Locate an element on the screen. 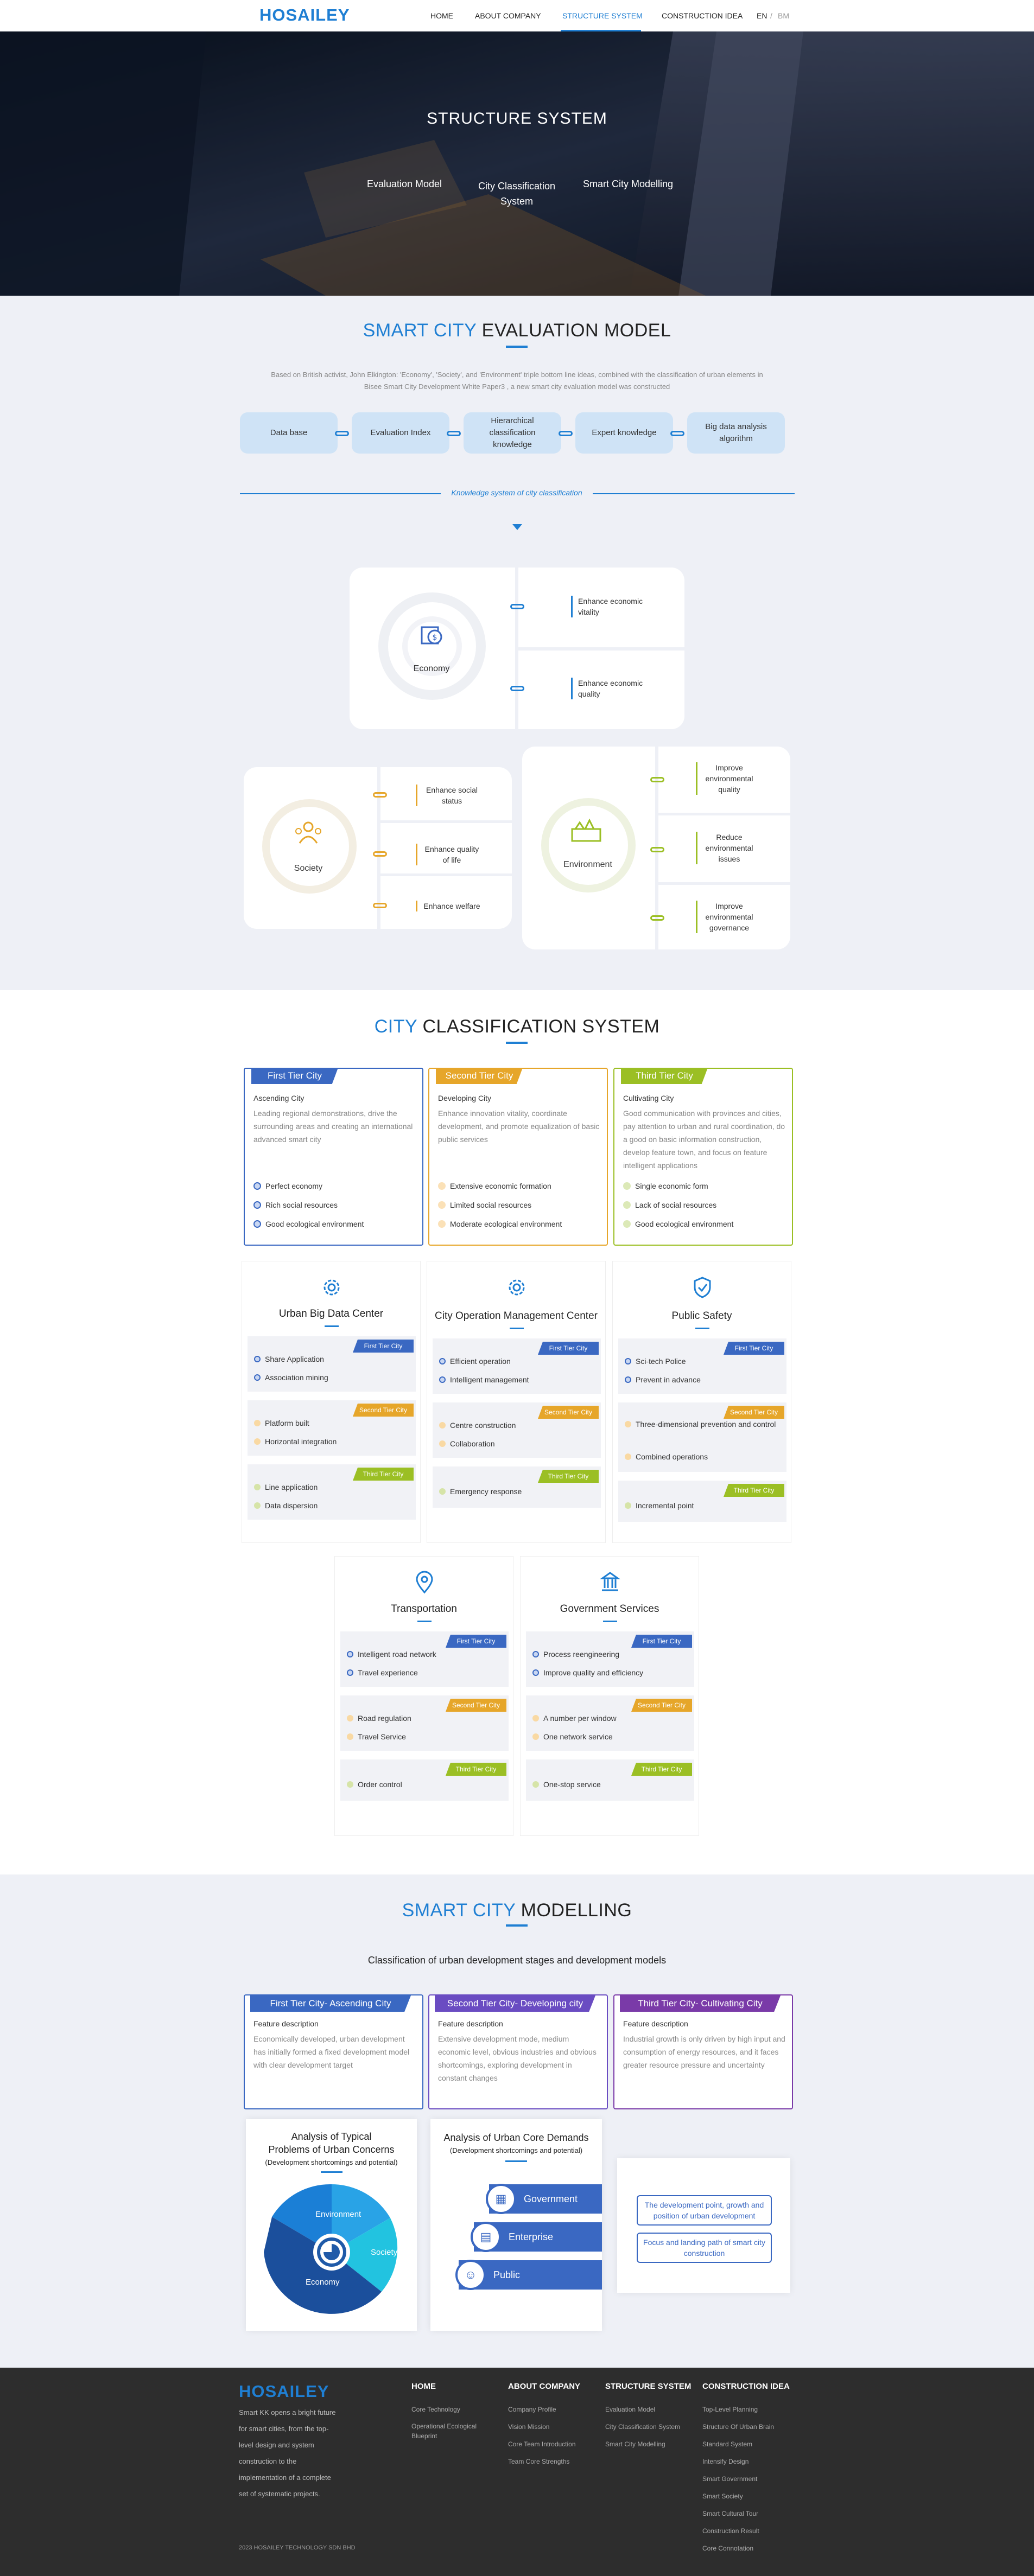 This screenshot has height=2576, width=1034. center-item: Horizontal integration is located at coordinates (295, 1441).